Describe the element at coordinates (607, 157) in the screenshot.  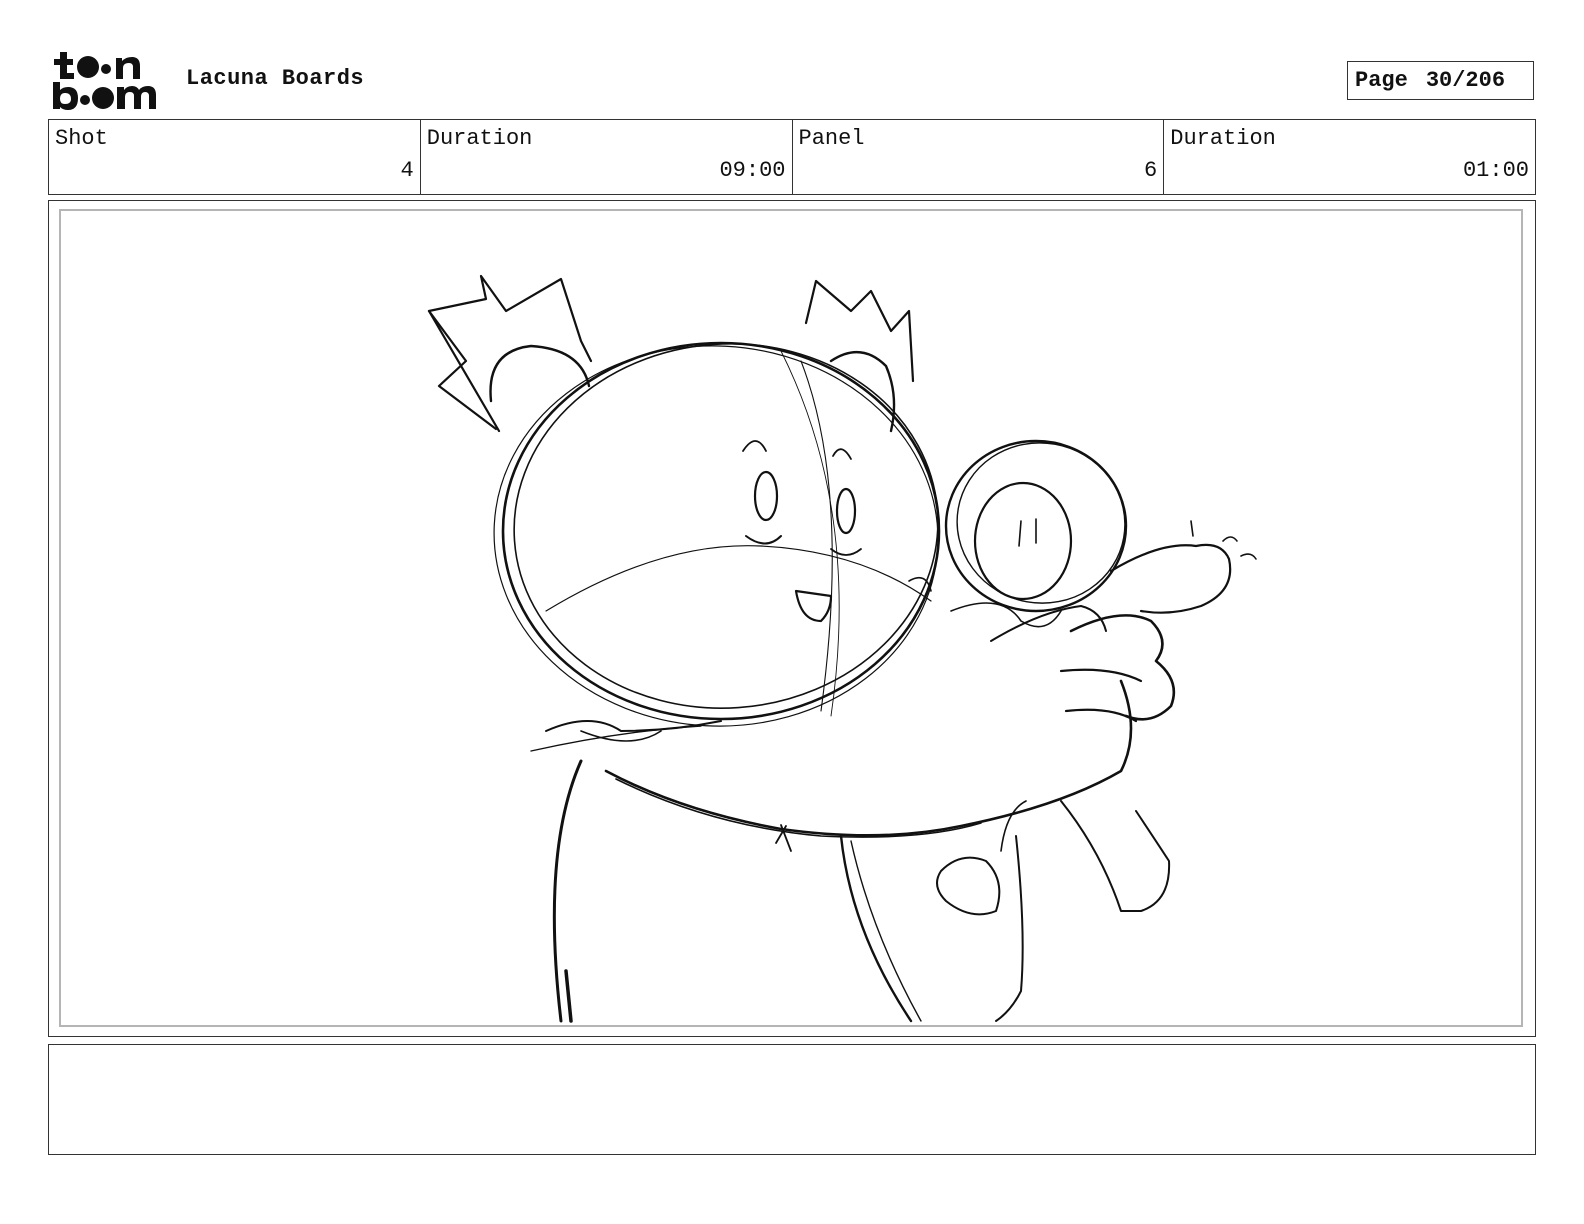
I see `shot-duration-cell: Duration 09:00` at that location.